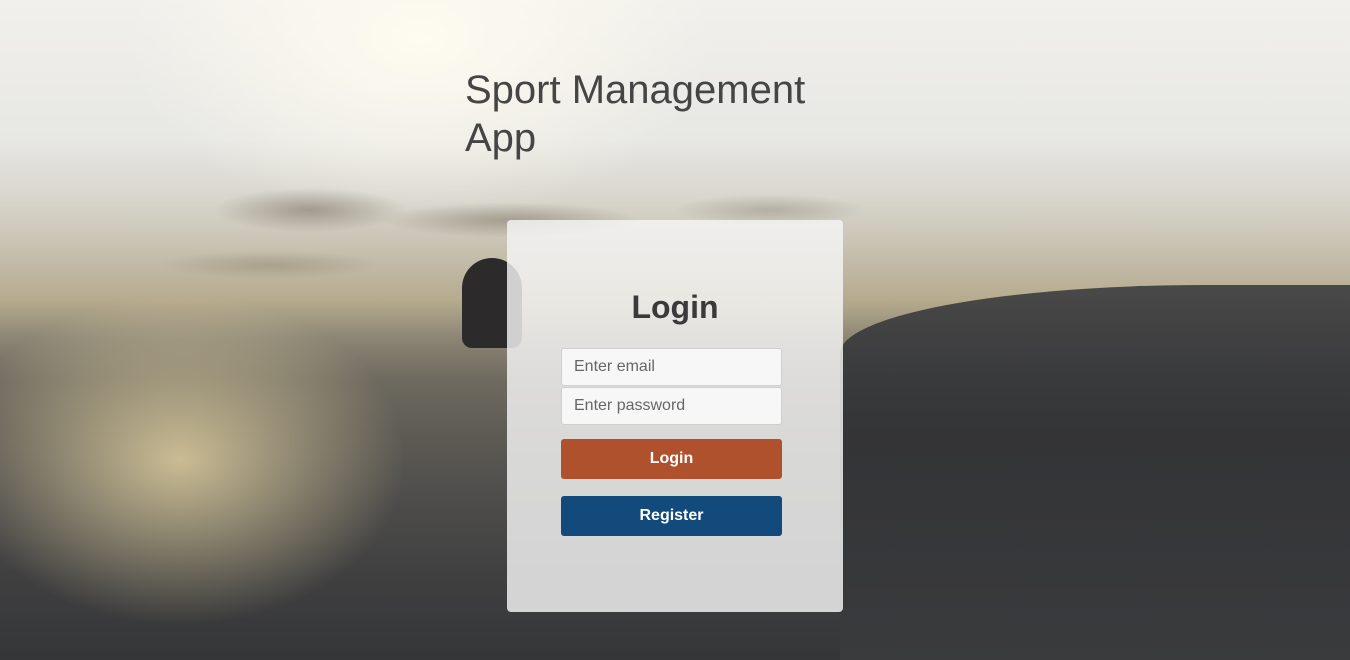 Image resolution: width=1350 pixels, height=660 pixels. What do you see at coordinates (671, 459) in the screenshot?
I see `login-button: Login` at bounding box center [671, 459].